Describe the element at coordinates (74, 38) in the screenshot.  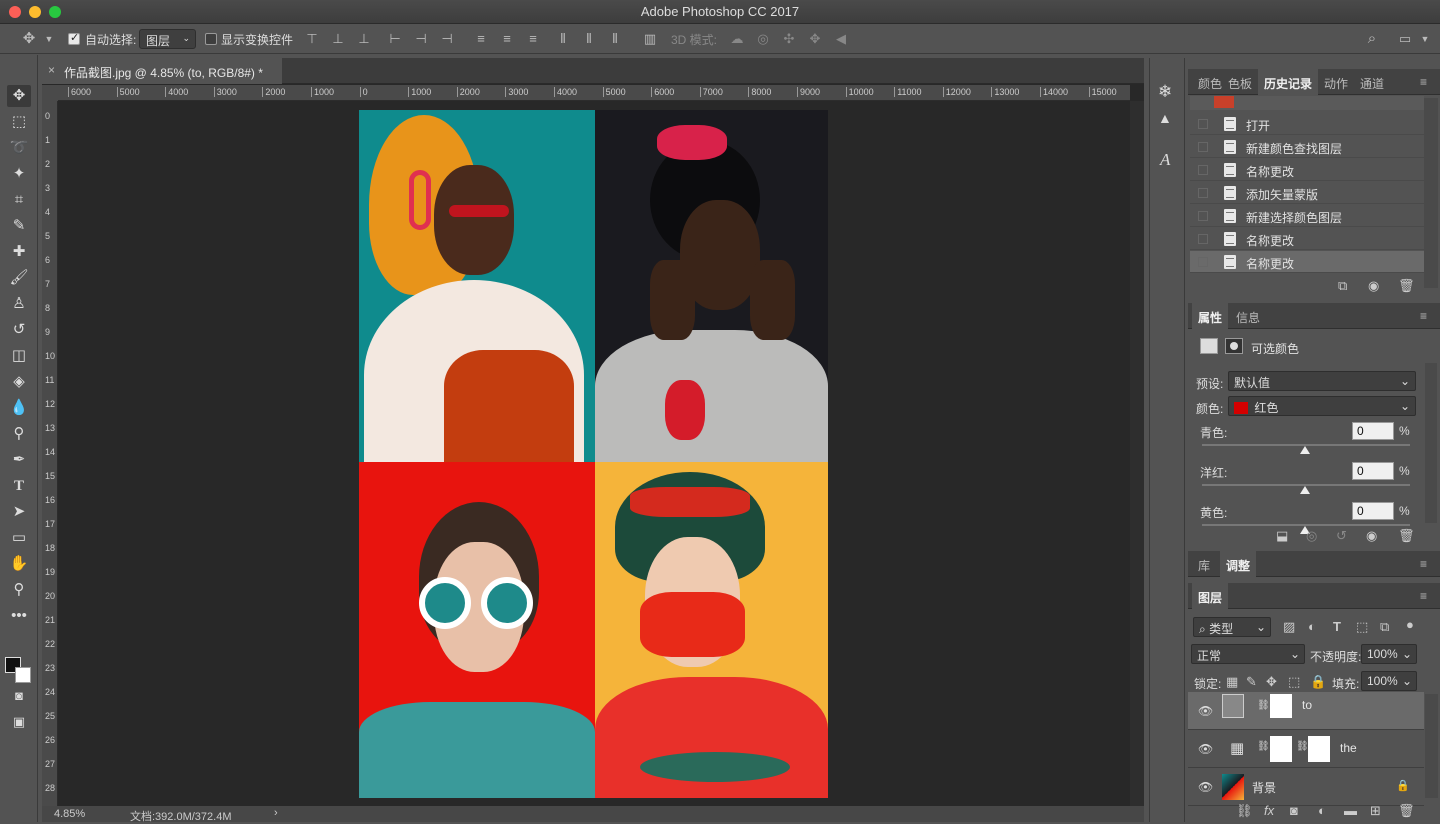
I see `auto-select-checkbox` at that location.